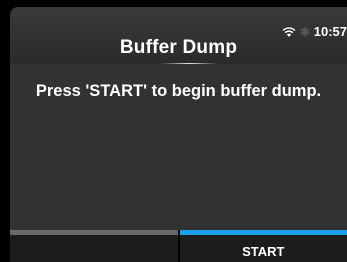 Image resolution: width=347 pixels, height=262 pixels. Describe the element at coordinates (178, 91) in the screenshot. I see `instruction-message: Press 'START' to begin buffer dump.` at that location.